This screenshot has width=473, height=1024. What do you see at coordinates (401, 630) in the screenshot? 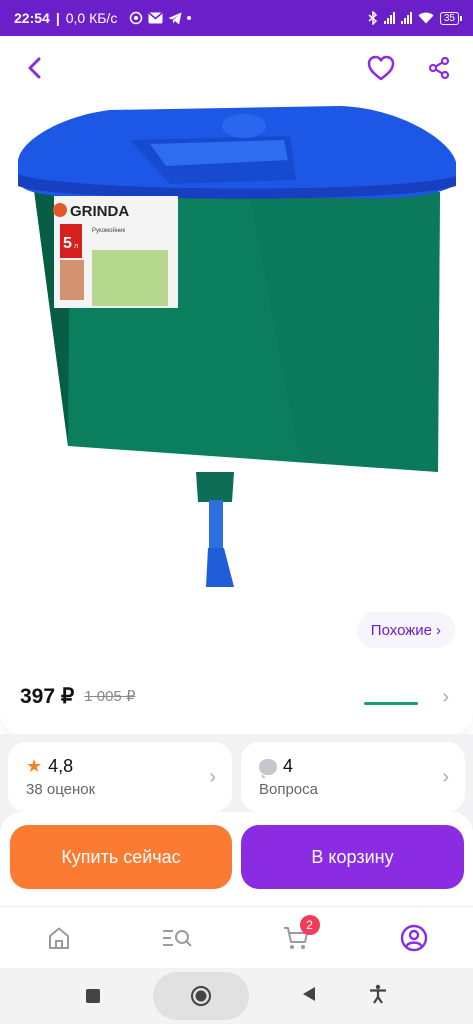
I see `similar-label: Похожие` at bounding box center [401, 630].